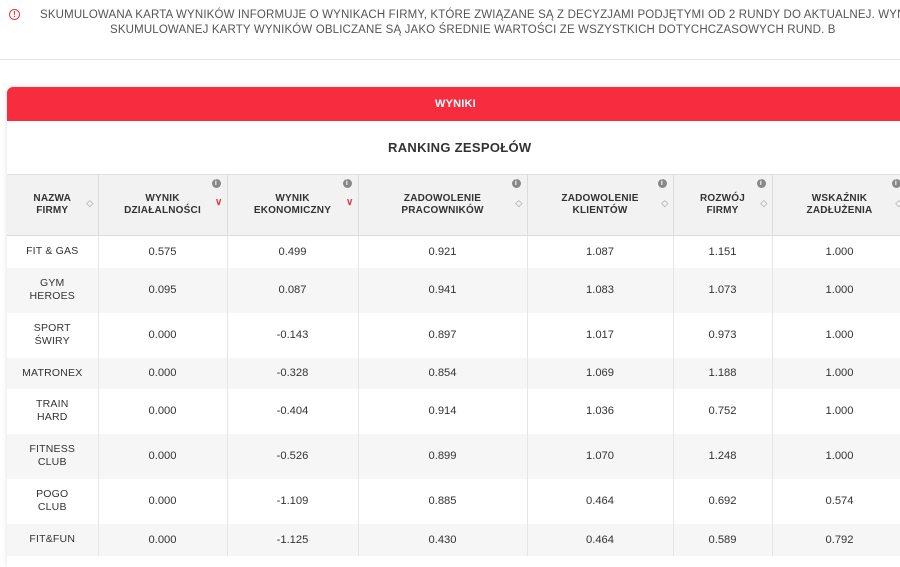 The height and width of the screenshot is (567, 900). Describe the element at coordinates (293, 290) in the screenshot. I see `value-cell: 0.087` at that location.